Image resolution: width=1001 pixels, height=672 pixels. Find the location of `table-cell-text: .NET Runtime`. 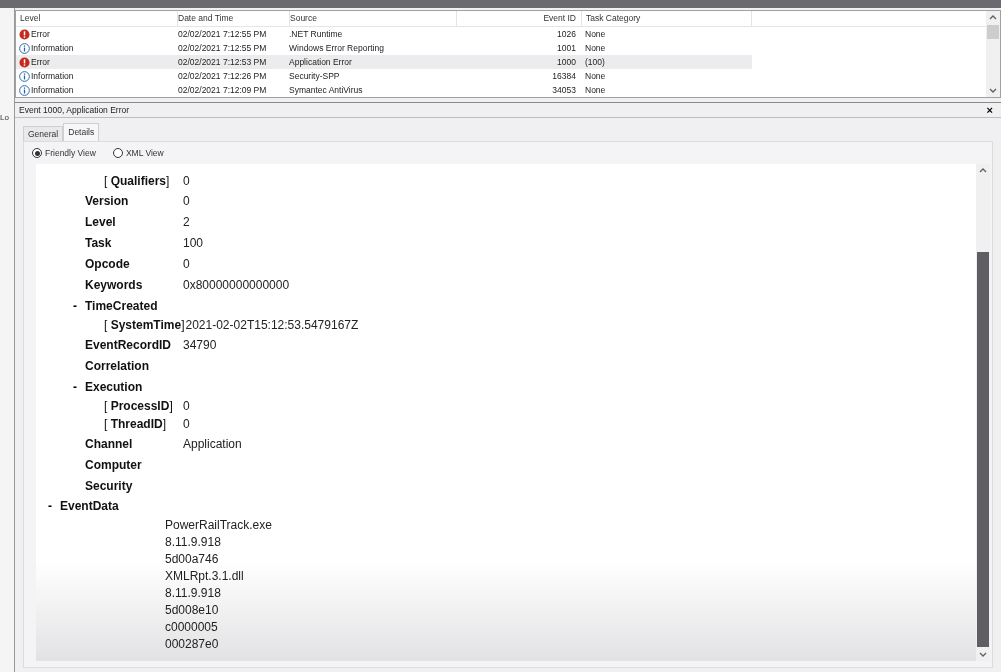

table-cell-text: .NET Runtime is located at coordinates (316, 34).